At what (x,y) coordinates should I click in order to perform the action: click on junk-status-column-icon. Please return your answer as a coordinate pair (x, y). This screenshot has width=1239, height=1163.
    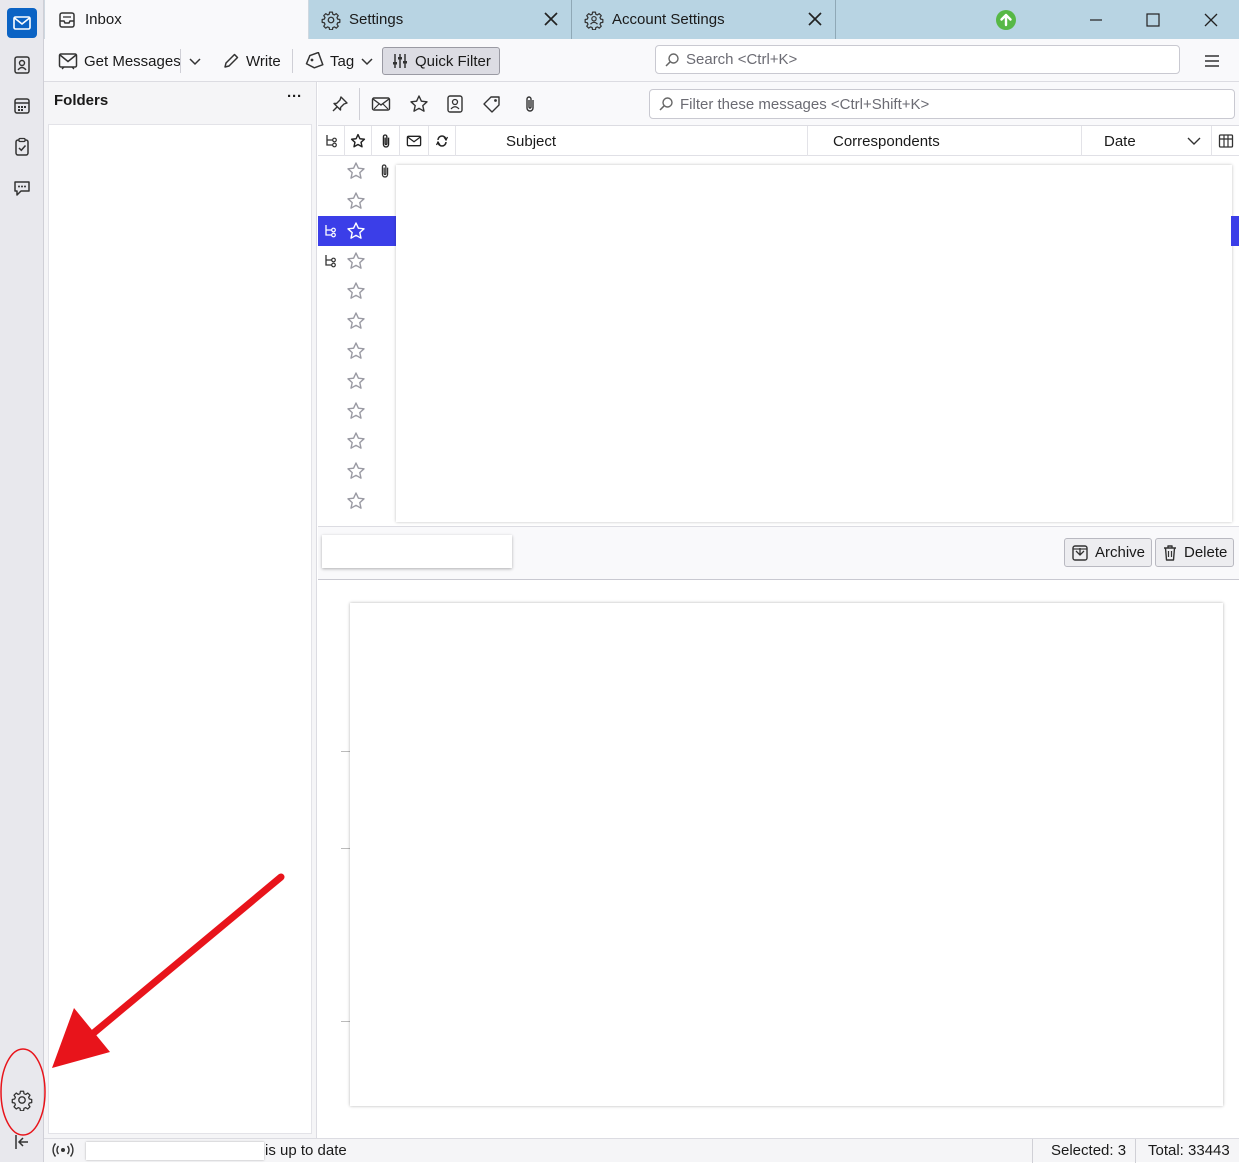
    Looking at the image, I should click on (442, 141).